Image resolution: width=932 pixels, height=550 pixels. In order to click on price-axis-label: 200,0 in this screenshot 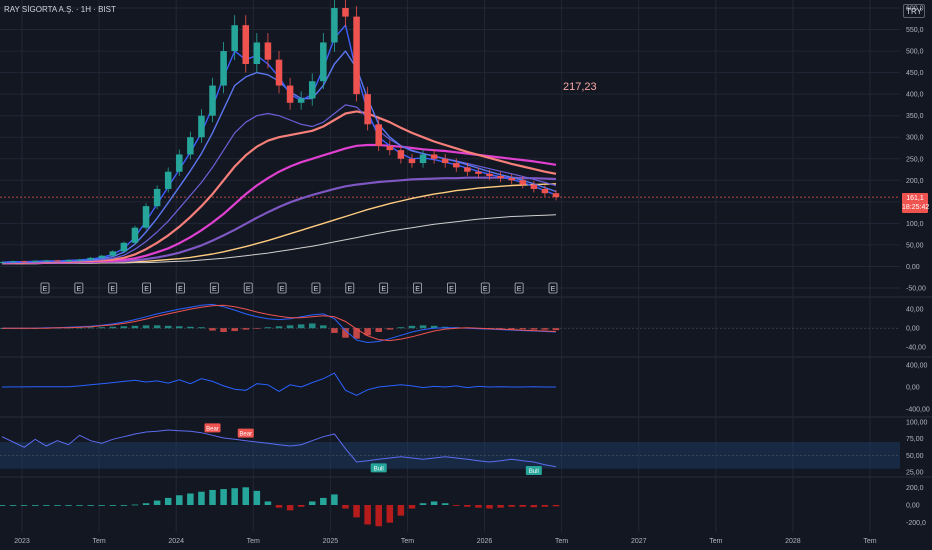, I will do `click(915, 181)`.